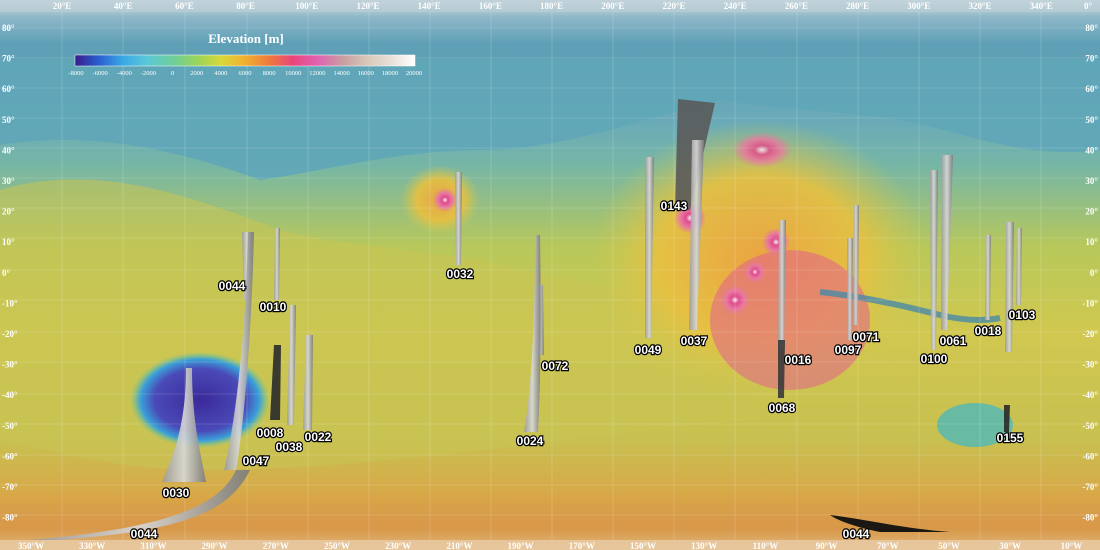 This screenshot has width=1100, height=550. What do you see at coordinates (1010, 438) in the screenshot?
I see `track-label-0155: 0155` at bounding box center [1010, 438].